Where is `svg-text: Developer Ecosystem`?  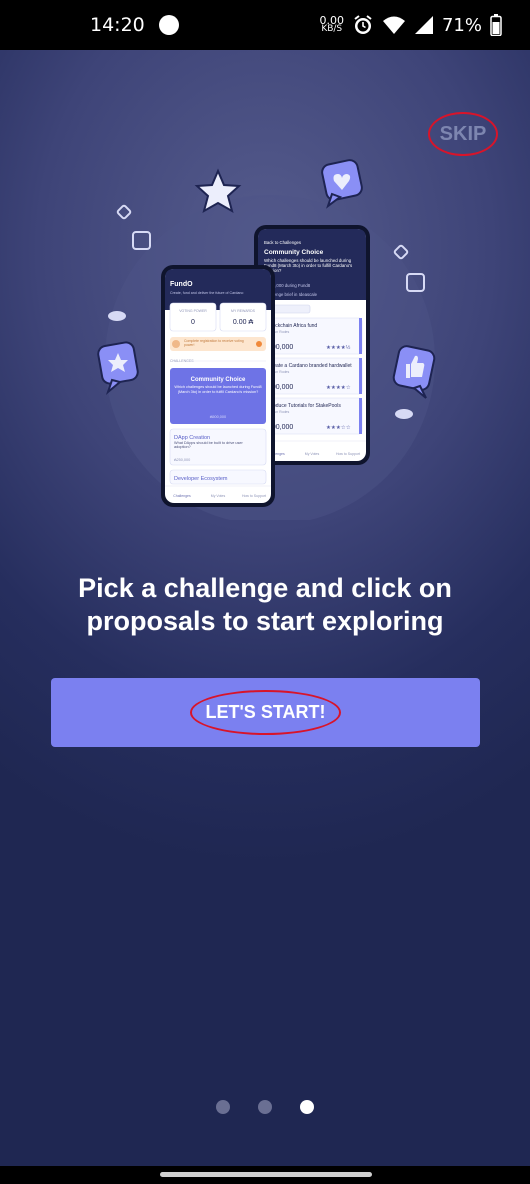
svg-text: Developer Ecosystem is located at coordinates (201, 479).